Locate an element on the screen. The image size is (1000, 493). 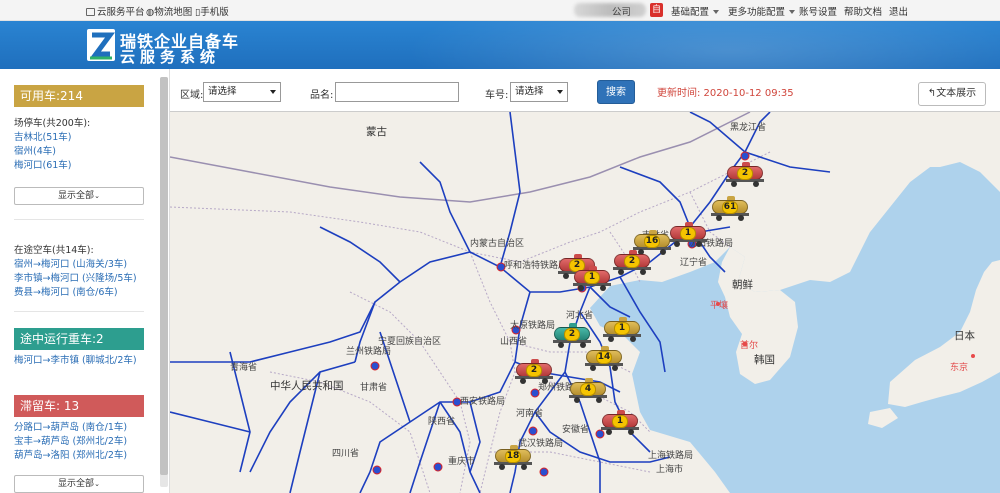
map-label-shanxi: 山西省 is located at coordinates (514, 342).